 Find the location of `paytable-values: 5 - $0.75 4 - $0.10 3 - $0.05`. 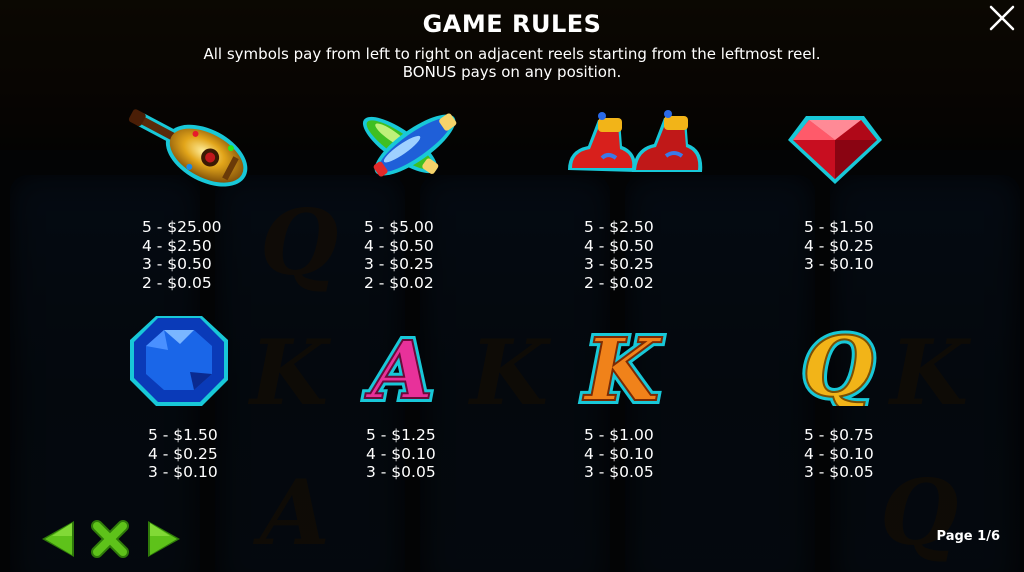

paytable-values: 5 - $0.75 4 - $0.10 3 - $0.05 is located at coordinates (904, 454).